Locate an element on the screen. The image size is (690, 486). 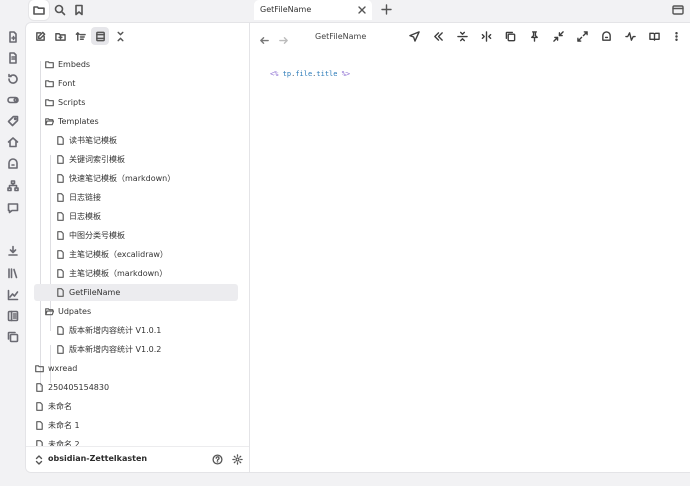
bookmarks-tab is located at coordinates (79, 10).